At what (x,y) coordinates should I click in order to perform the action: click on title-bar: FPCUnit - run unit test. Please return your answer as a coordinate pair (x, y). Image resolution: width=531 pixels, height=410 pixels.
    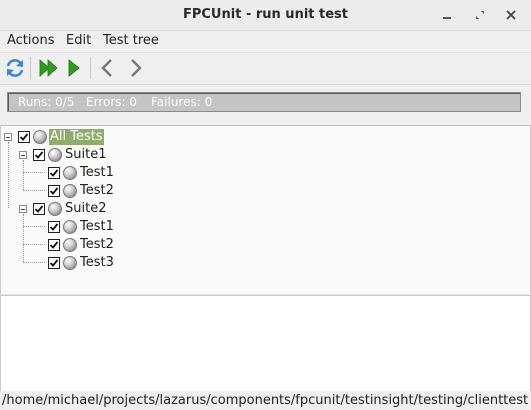
    Looking at the image, I should click on (265, 15).